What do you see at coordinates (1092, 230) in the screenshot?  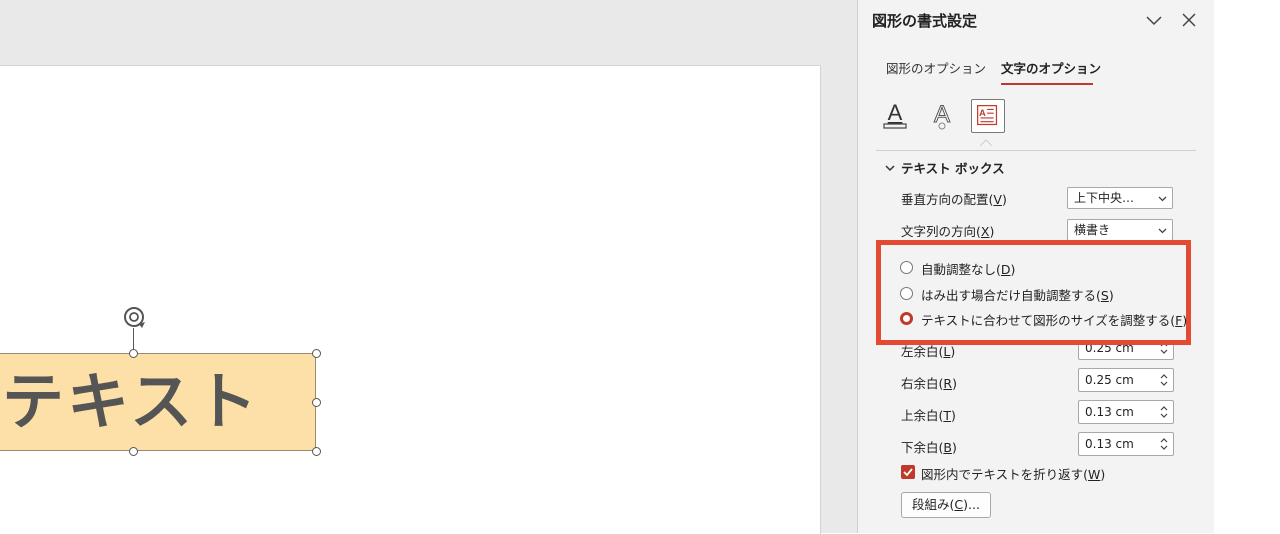 I see `text-direction-value: 横書き` at bounding box center [1092, 230].